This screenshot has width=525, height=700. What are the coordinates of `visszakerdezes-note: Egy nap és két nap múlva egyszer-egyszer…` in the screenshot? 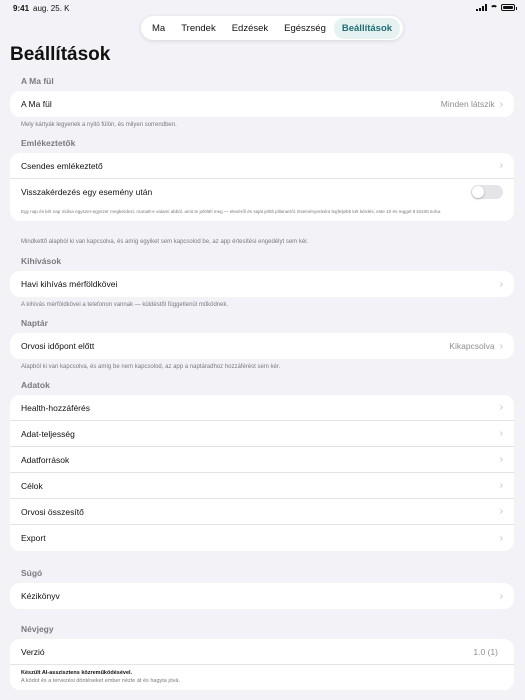 It's located at (231, 211).